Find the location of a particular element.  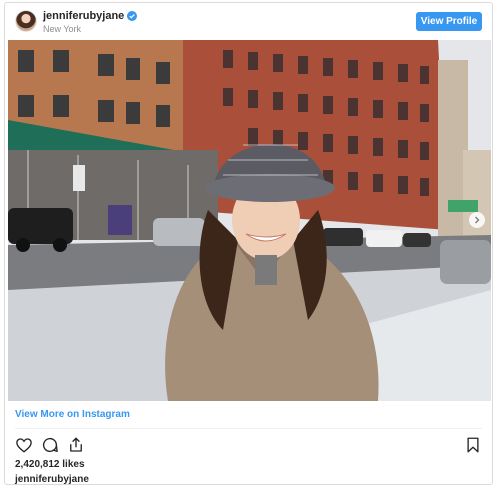

view-more-link: View More on Instagram is located at coordinates (72, 414).